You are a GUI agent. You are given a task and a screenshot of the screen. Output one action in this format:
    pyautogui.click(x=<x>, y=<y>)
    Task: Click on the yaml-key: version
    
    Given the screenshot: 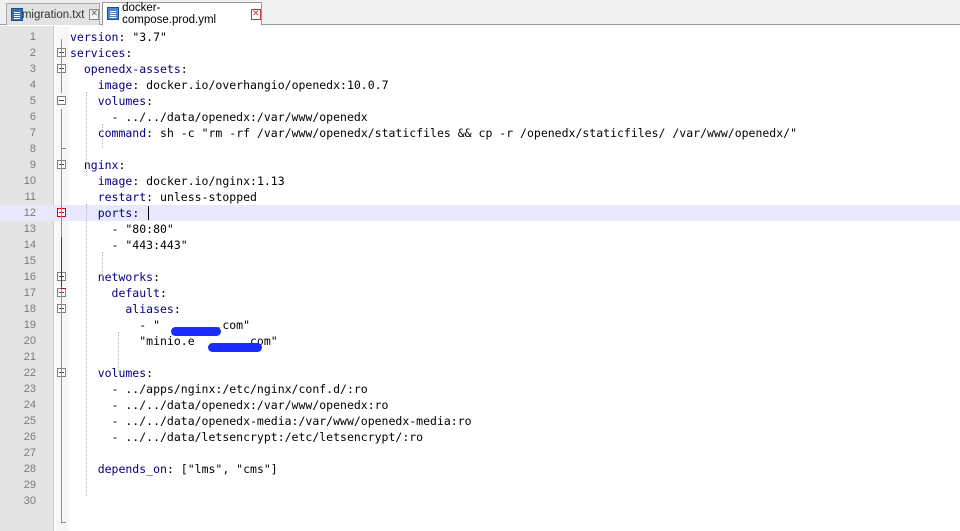 What is the action you would take?
    pyautogui.click(x=94, y=37)
    